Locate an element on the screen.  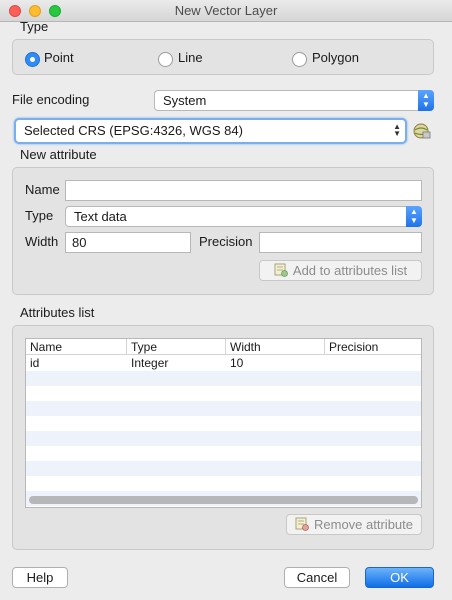
table-header: Name Type Width Precision is located at coordinates (223, 347).